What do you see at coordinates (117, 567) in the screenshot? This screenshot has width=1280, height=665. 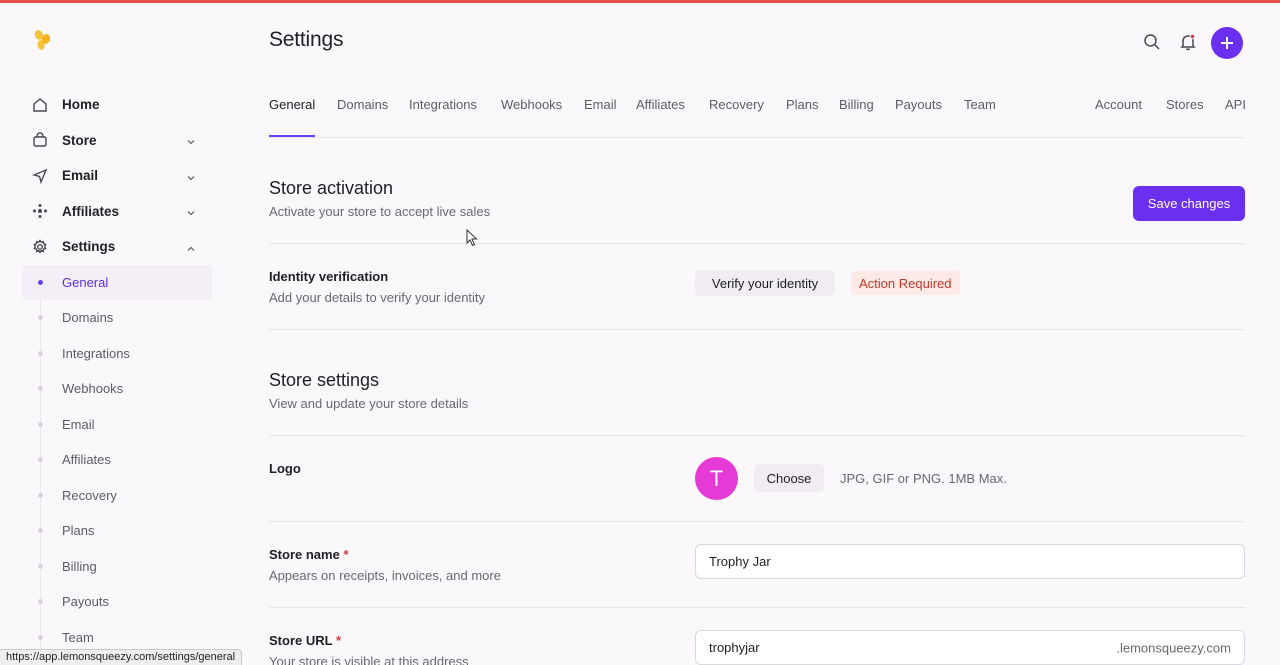 I see `sidebar-subitem-billing: Billing` at bounding box center [117, 567].